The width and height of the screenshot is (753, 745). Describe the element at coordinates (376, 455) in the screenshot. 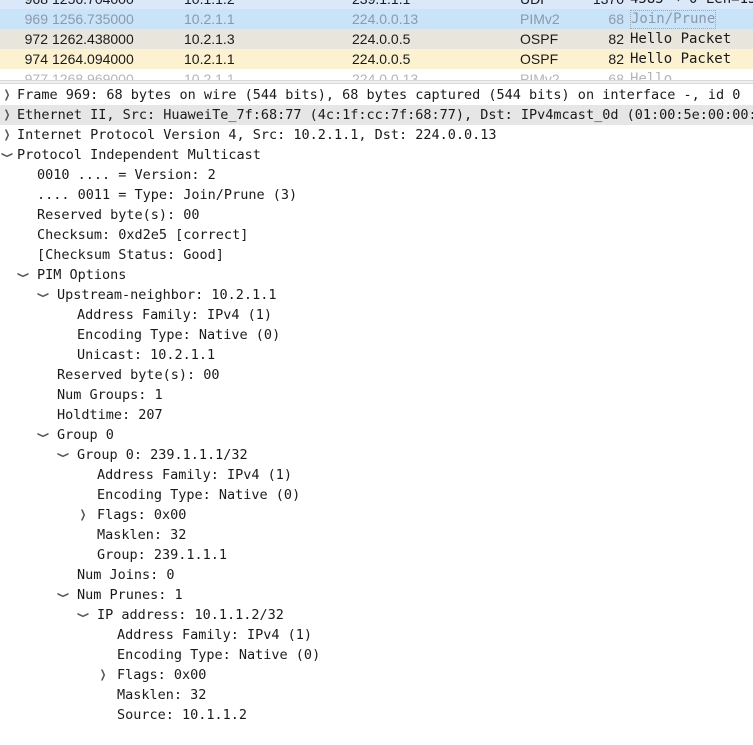

I see `tree-item-group-address: ❯ Group 0: 239.1.1.1/32` at that location.